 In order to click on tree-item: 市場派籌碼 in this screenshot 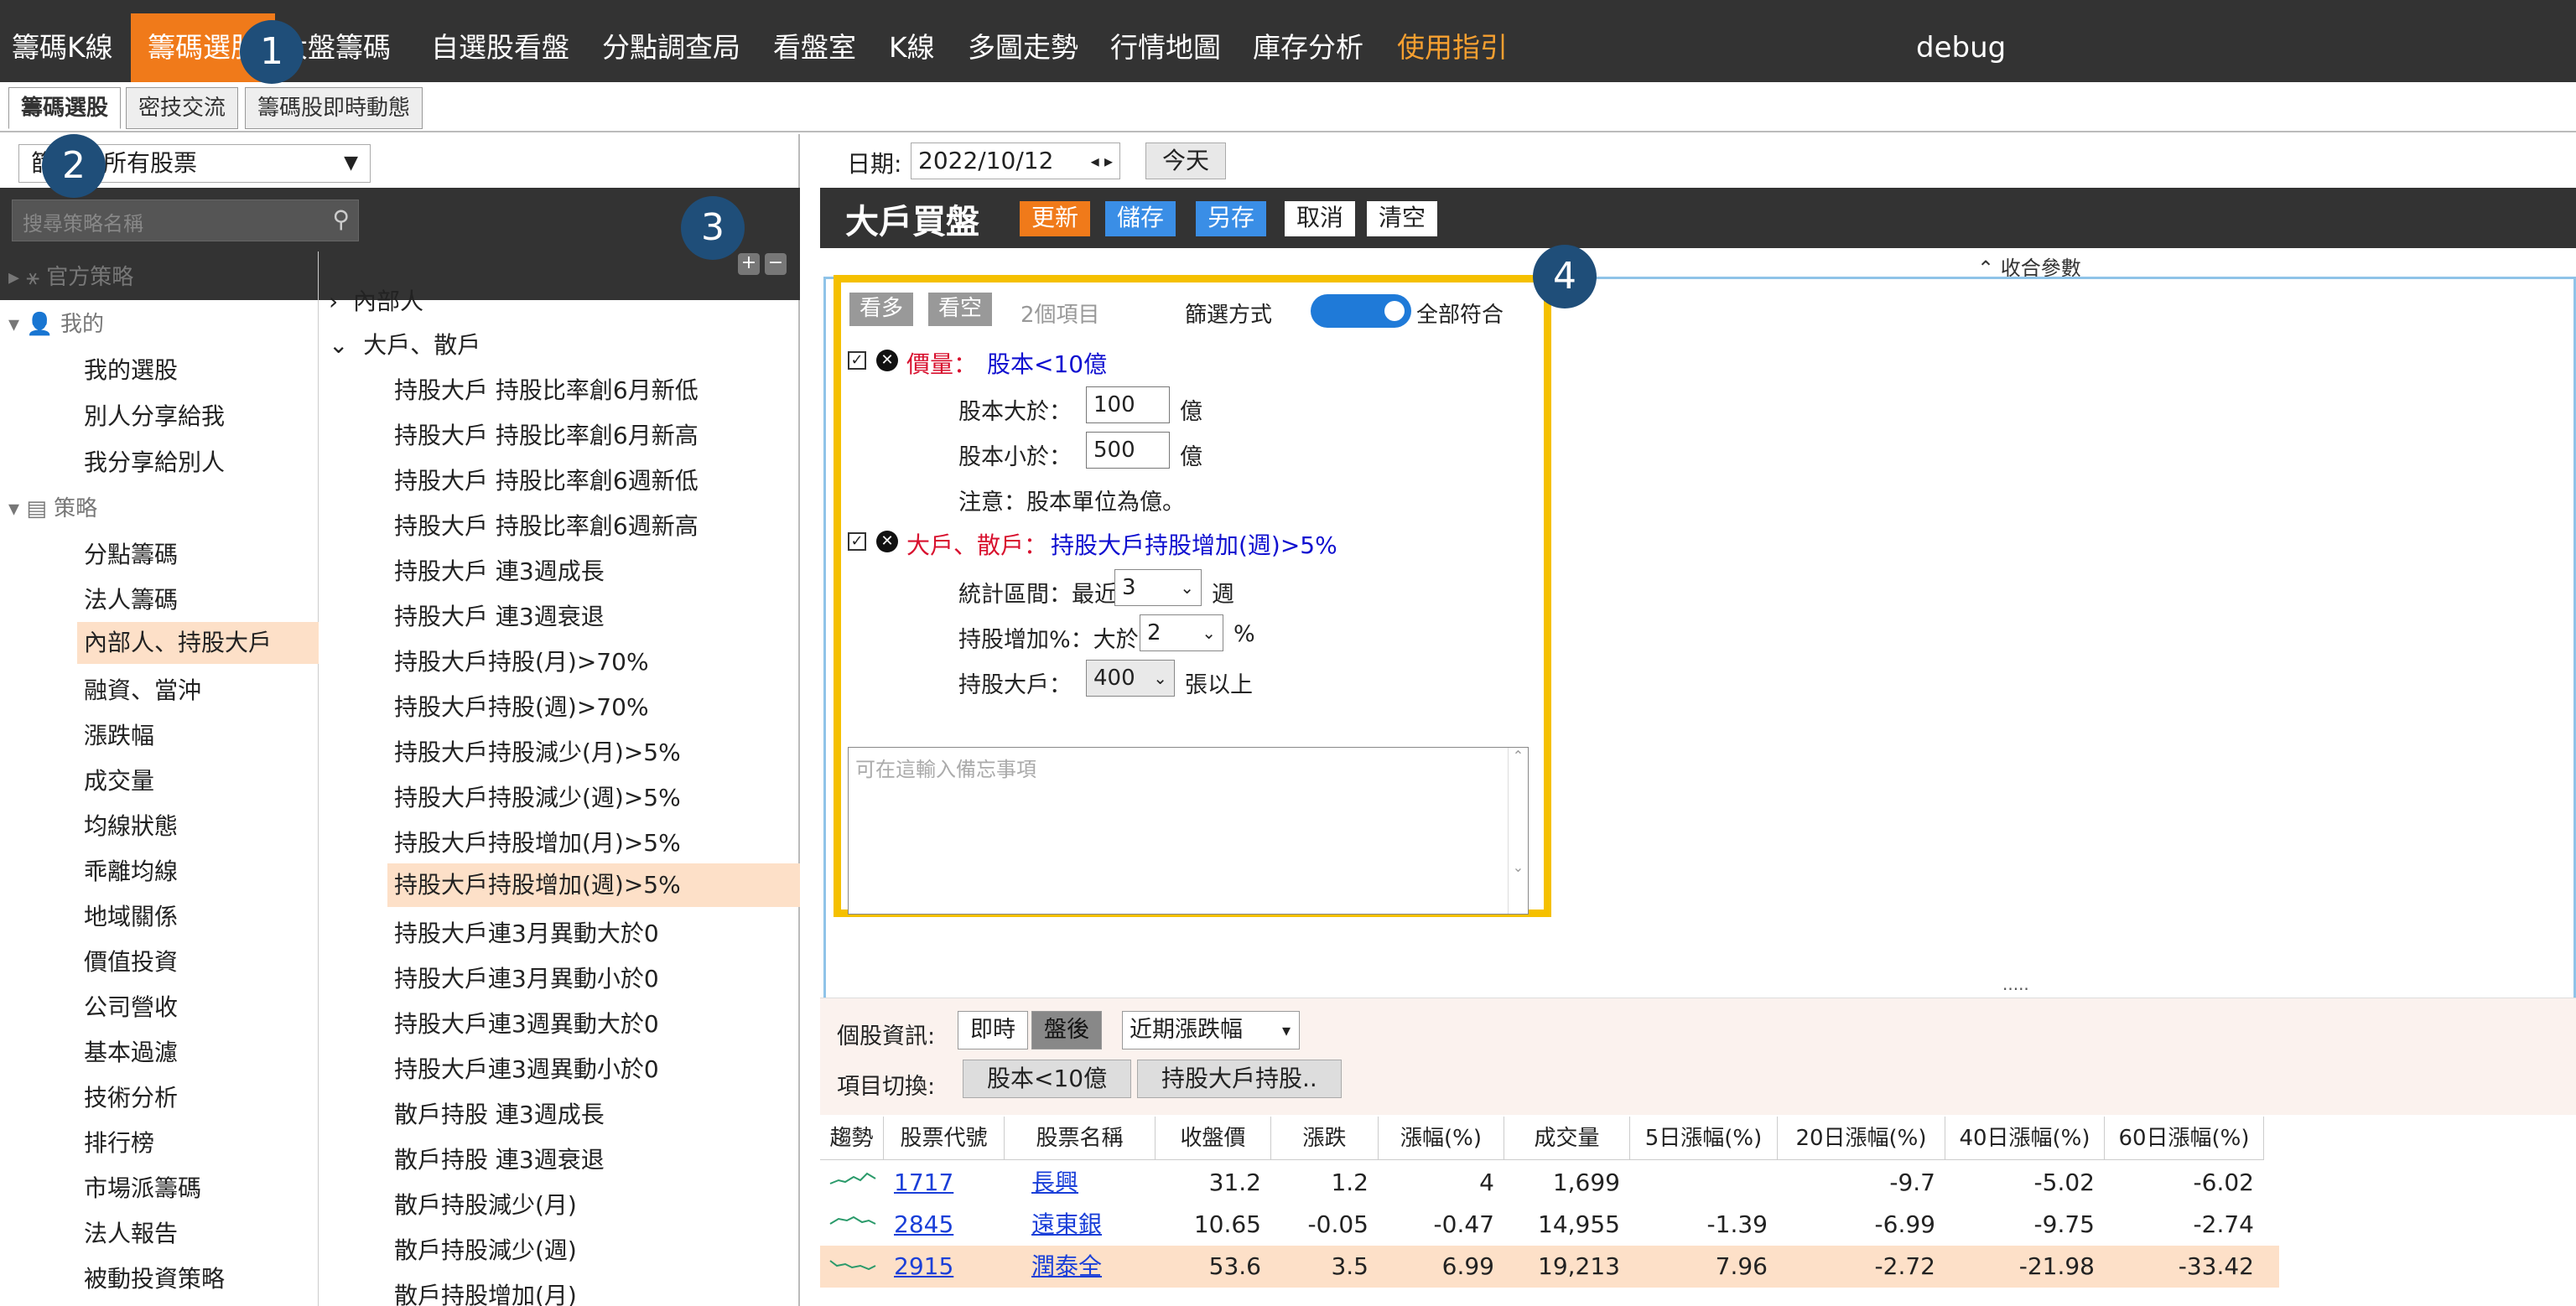, I will do `click(142, 1187)`.